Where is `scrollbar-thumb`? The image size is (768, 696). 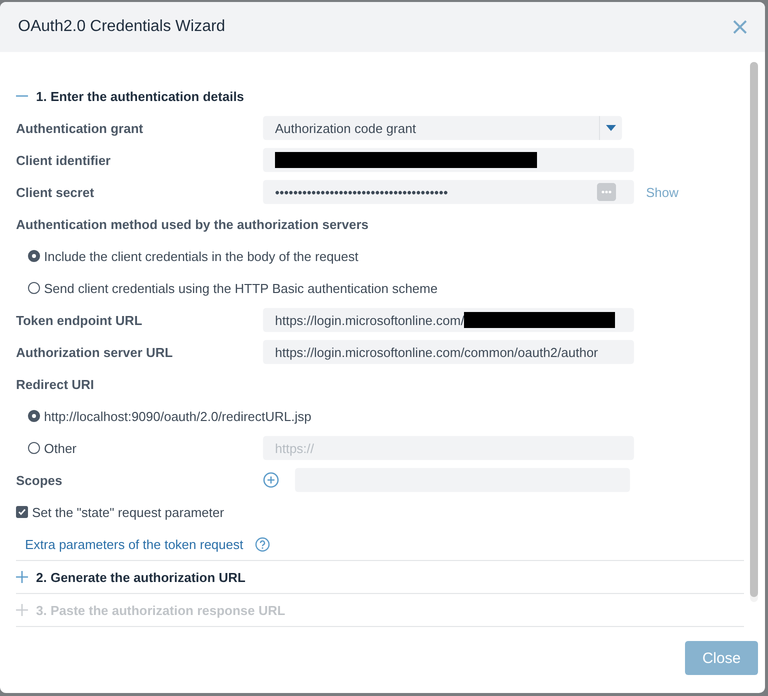 scrollbar-thumb is located at coordinates (754, 329).